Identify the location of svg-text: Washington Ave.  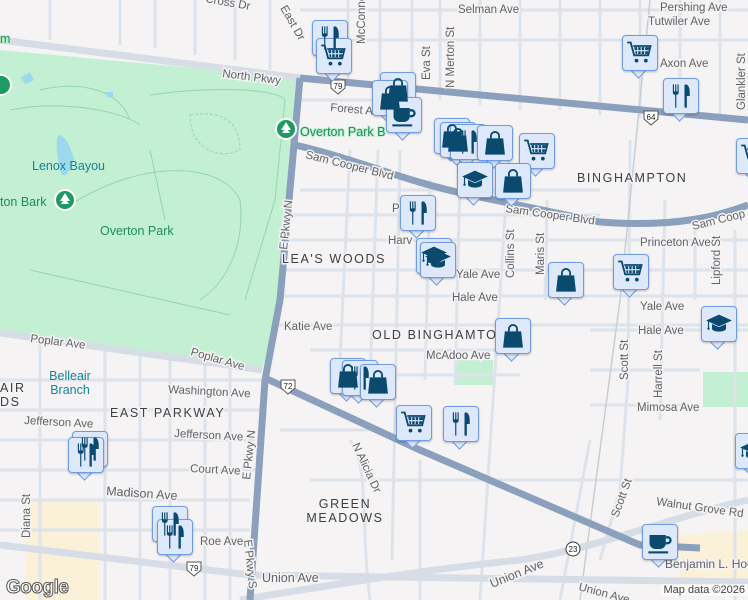
(209, 392).